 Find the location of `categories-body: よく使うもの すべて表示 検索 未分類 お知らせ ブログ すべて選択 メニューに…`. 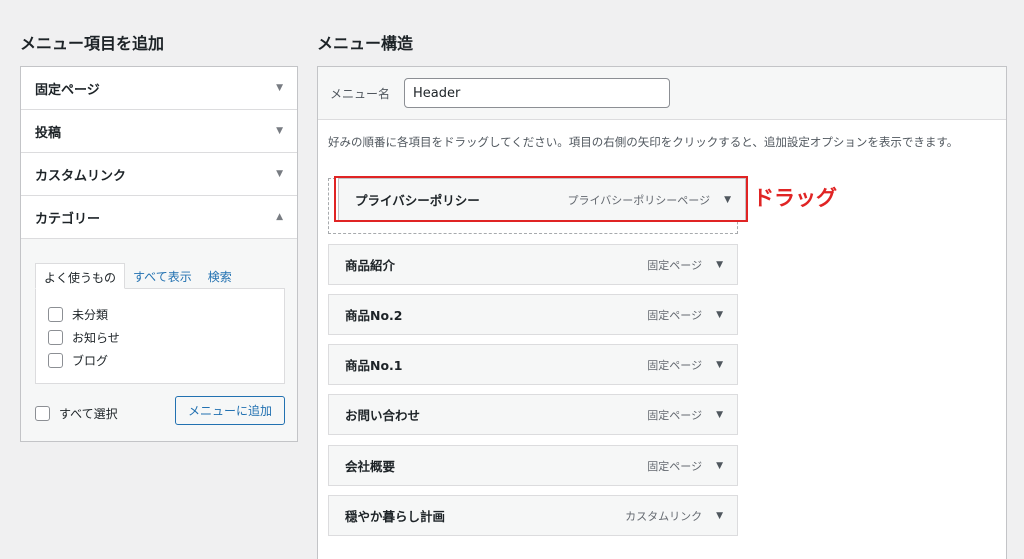

categories-body: よく使うもの すべて表示 検索 未分類 お知らせ ブログ すべて選択 メニューに… is located at coordinates (159, 340).